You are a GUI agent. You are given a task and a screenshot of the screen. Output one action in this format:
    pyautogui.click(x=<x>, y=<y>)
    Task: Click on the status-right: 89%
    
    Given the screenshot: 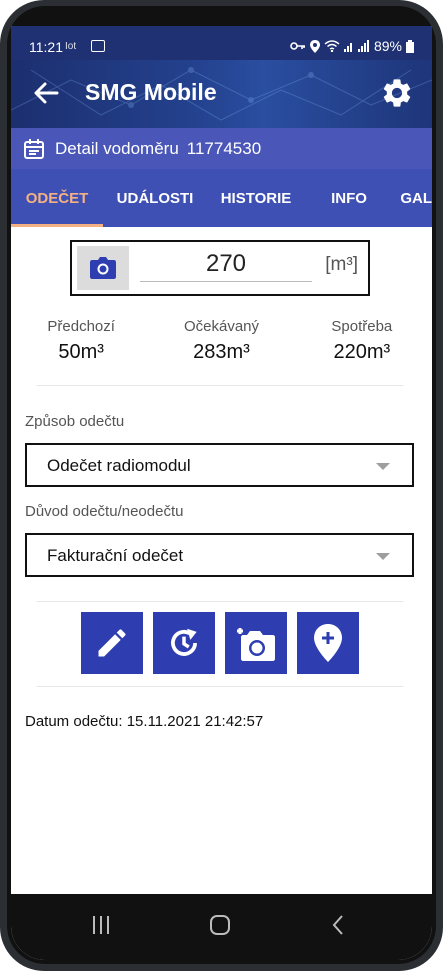 What is the action you would take?
    pyautogui.click(x=352, y=46)
    